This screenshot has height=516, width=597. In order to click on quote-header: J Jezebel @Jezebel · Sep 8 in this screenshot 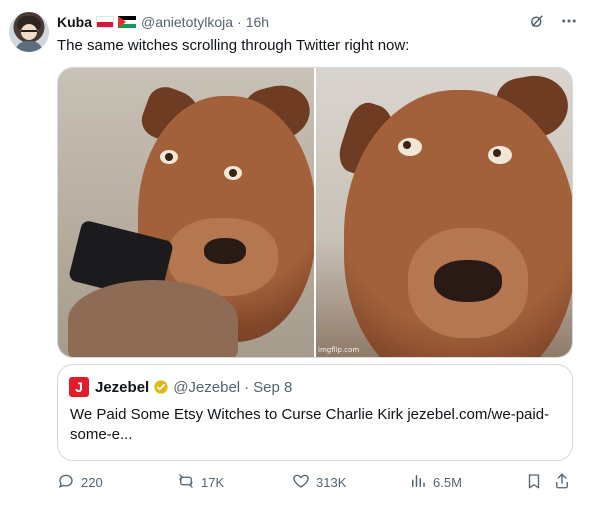, I will do `click(180, 387)`.